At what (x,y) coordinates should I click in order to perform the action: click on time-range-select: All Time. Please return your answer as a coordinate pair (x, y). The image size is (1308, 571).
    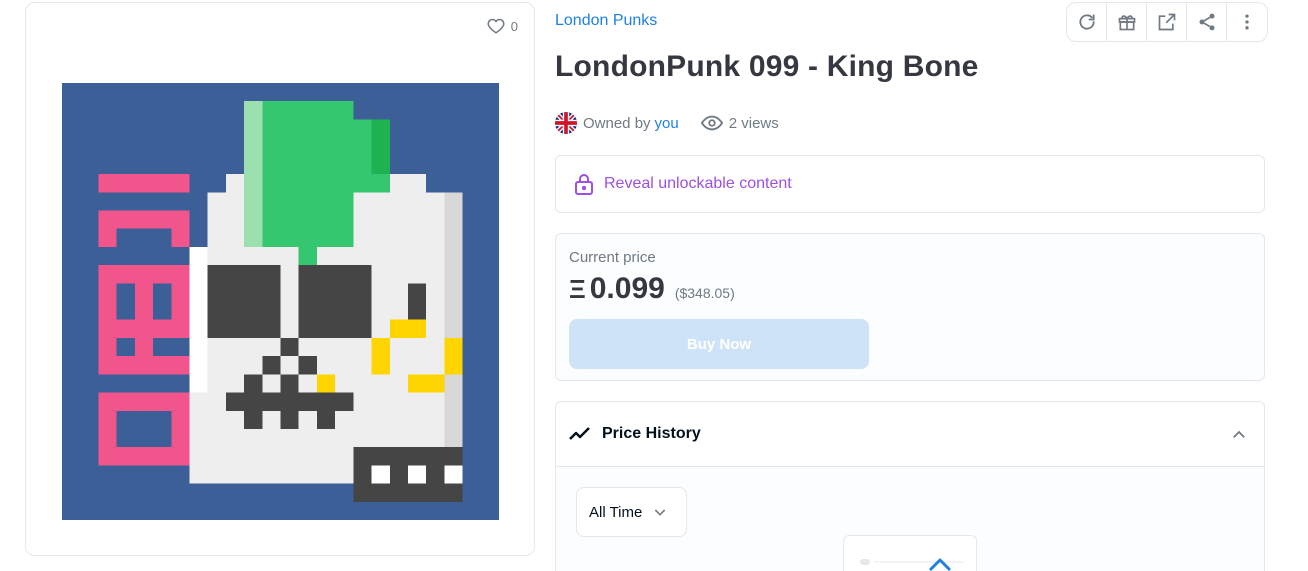
    Looking at the image, I should click on (631, 512).